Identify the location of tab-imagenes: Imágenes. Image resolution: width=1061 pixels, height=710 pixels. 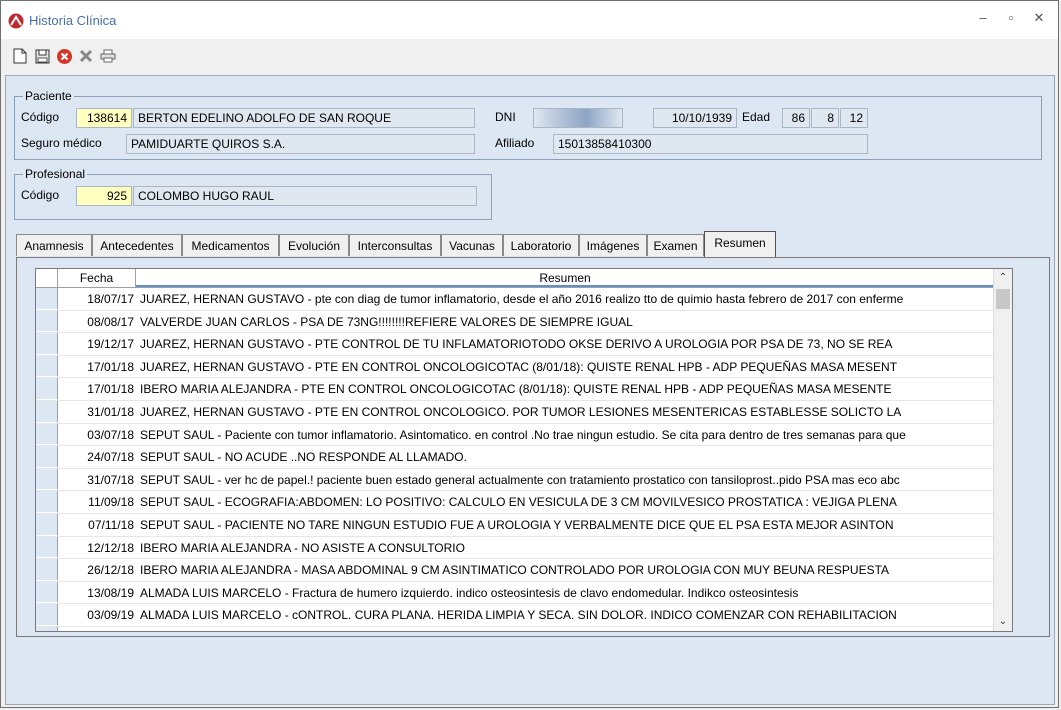
(613, 245).